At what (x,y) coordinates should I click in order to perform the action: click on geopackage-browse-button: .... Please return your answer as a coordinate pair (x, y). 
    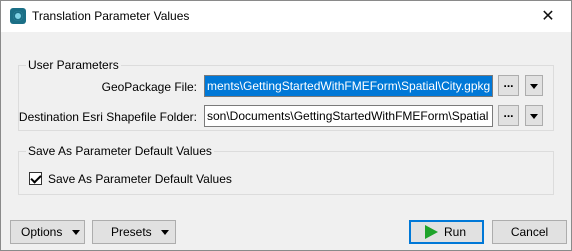
    Looking at the image, I should click on (508, 85).